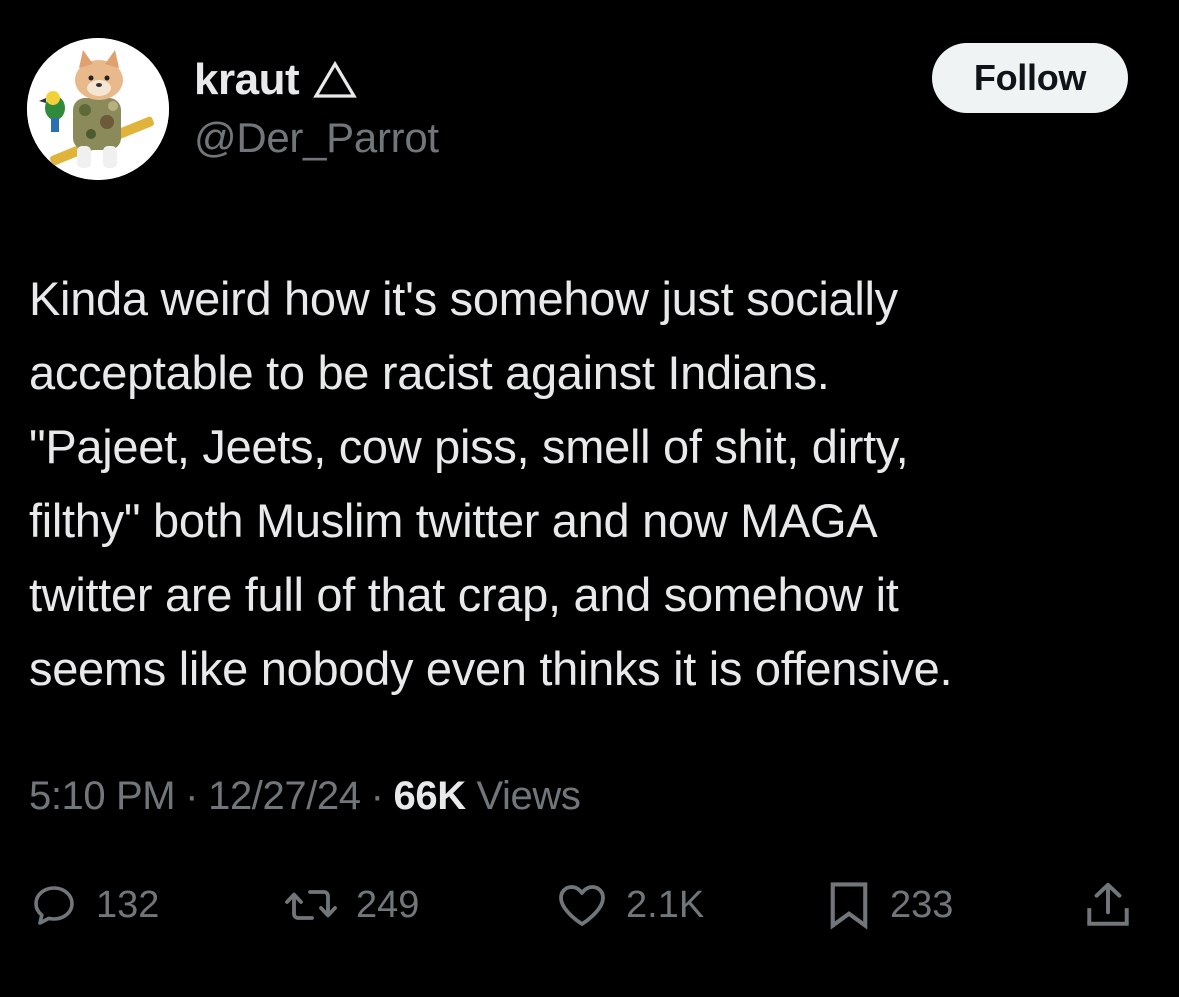 The width and height of the screenshot is (1179, 997). I want to click on share-icon, so click(1108, 904).